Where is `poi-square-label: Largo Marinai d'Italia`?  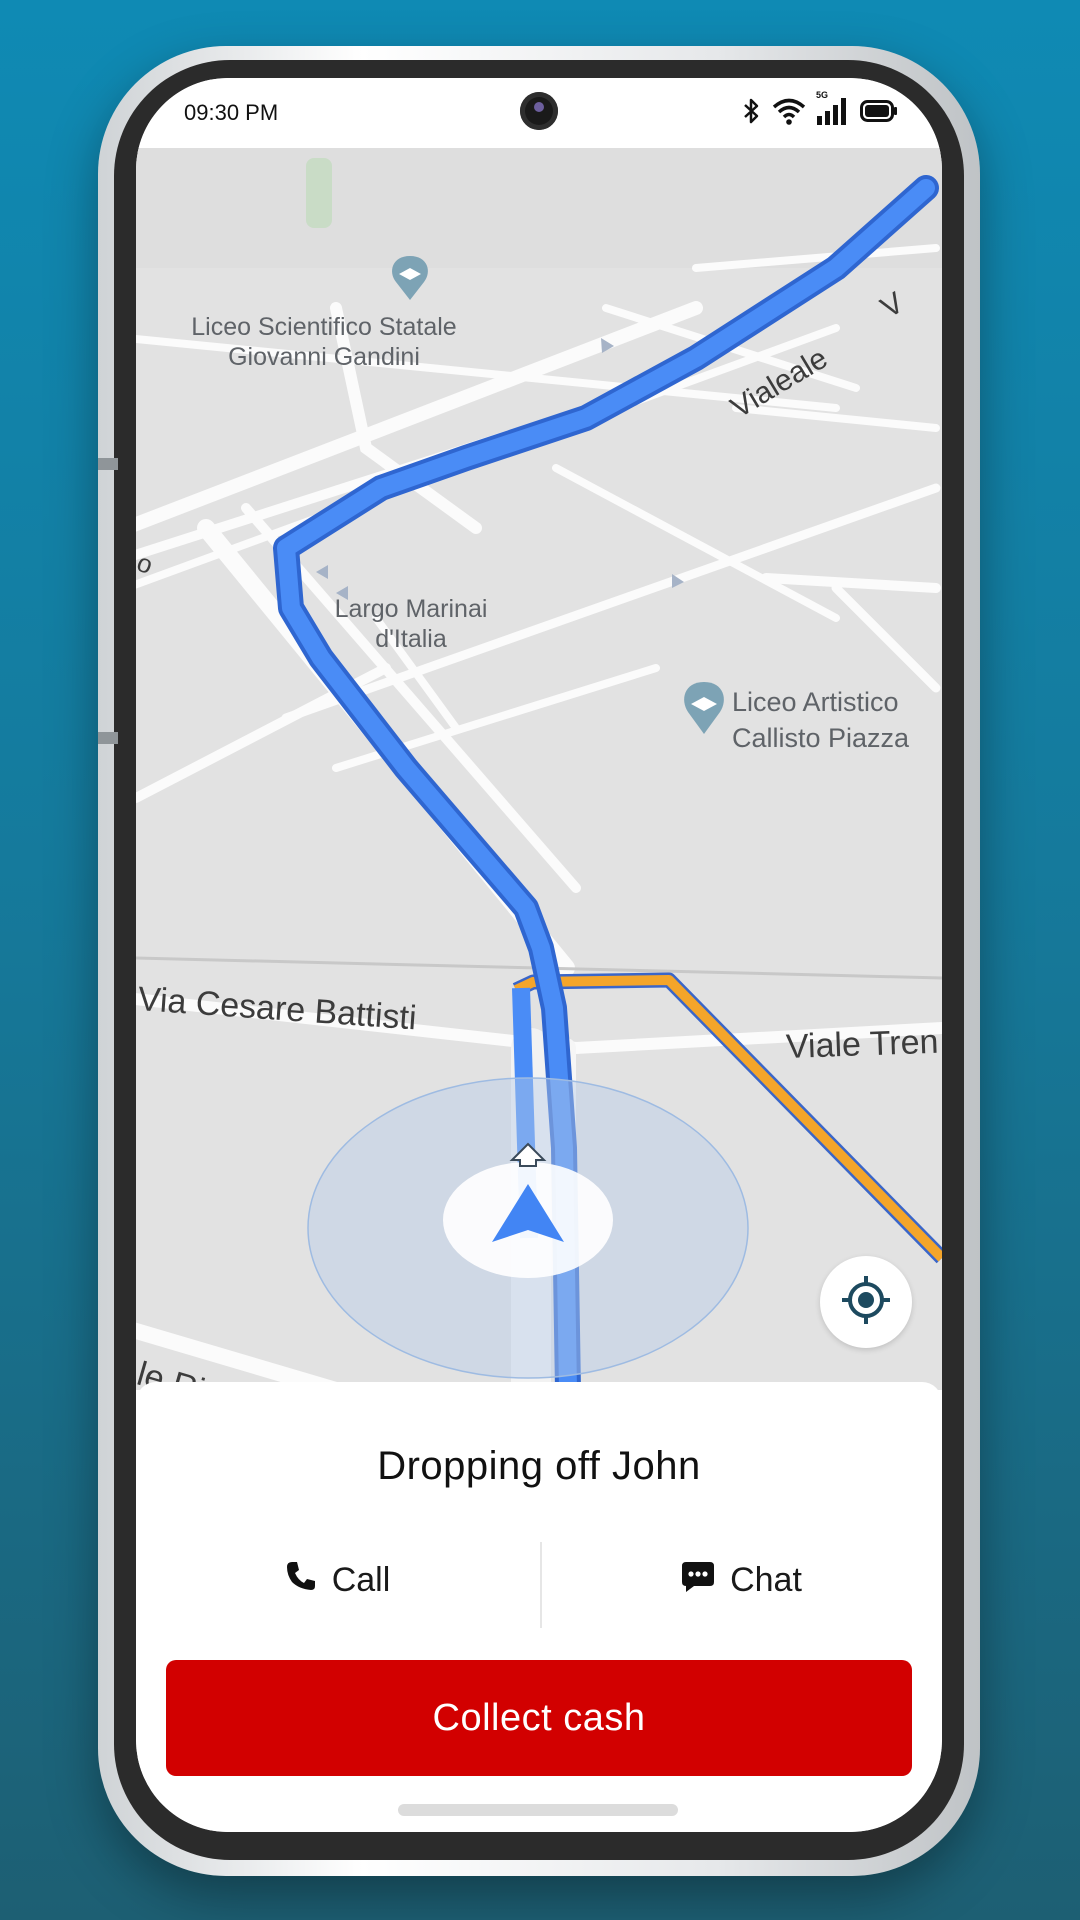
poi-square-label: Largo Marinai d'Italia is located at coordinates (411, 624).